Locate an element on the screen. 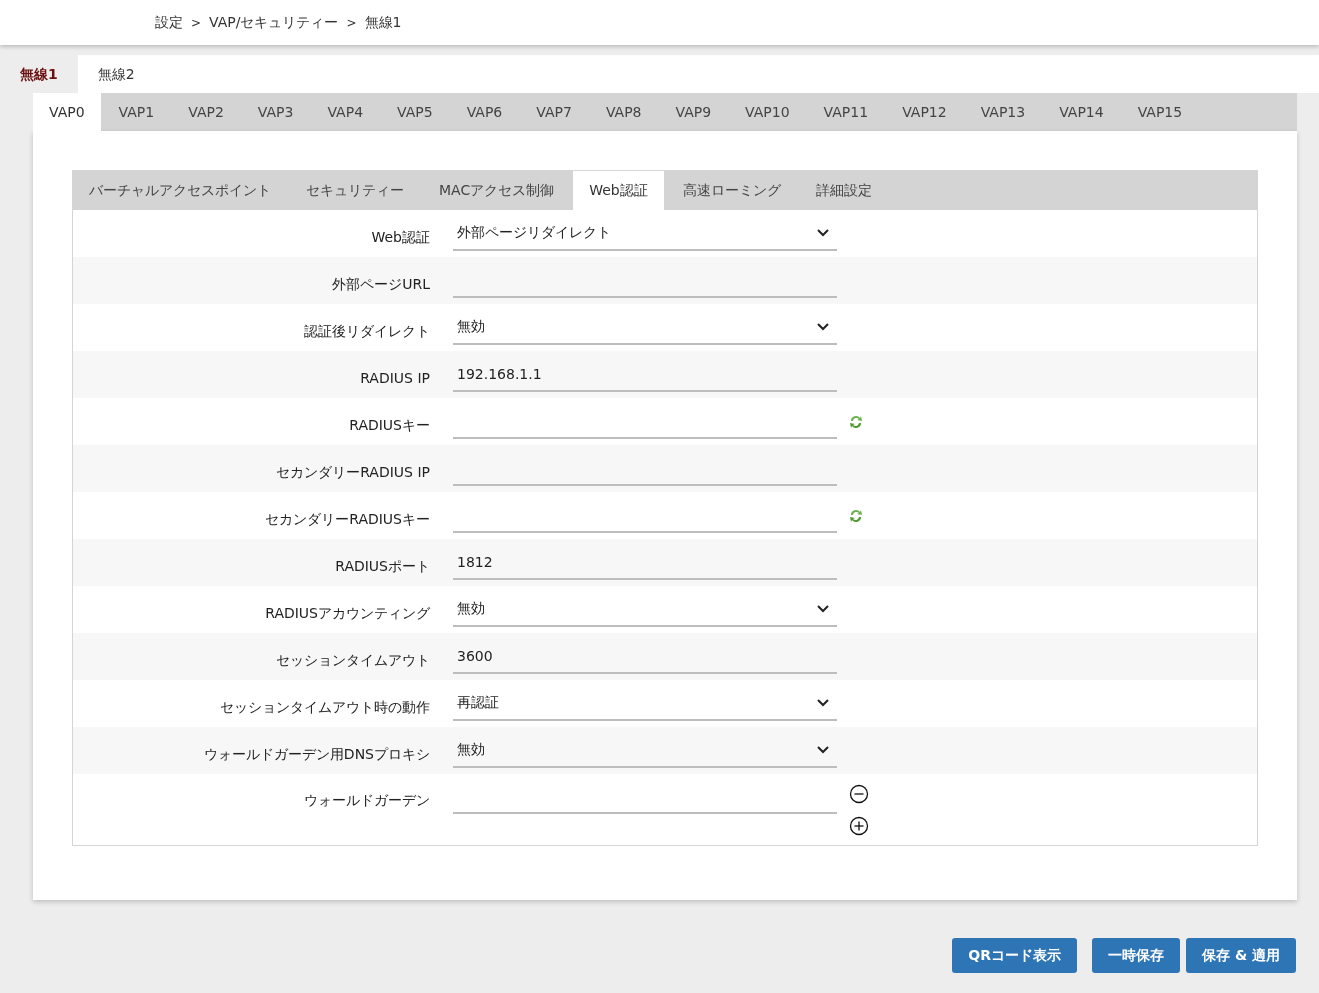  field-label: Web認証 is located at coordinates (400, 237).